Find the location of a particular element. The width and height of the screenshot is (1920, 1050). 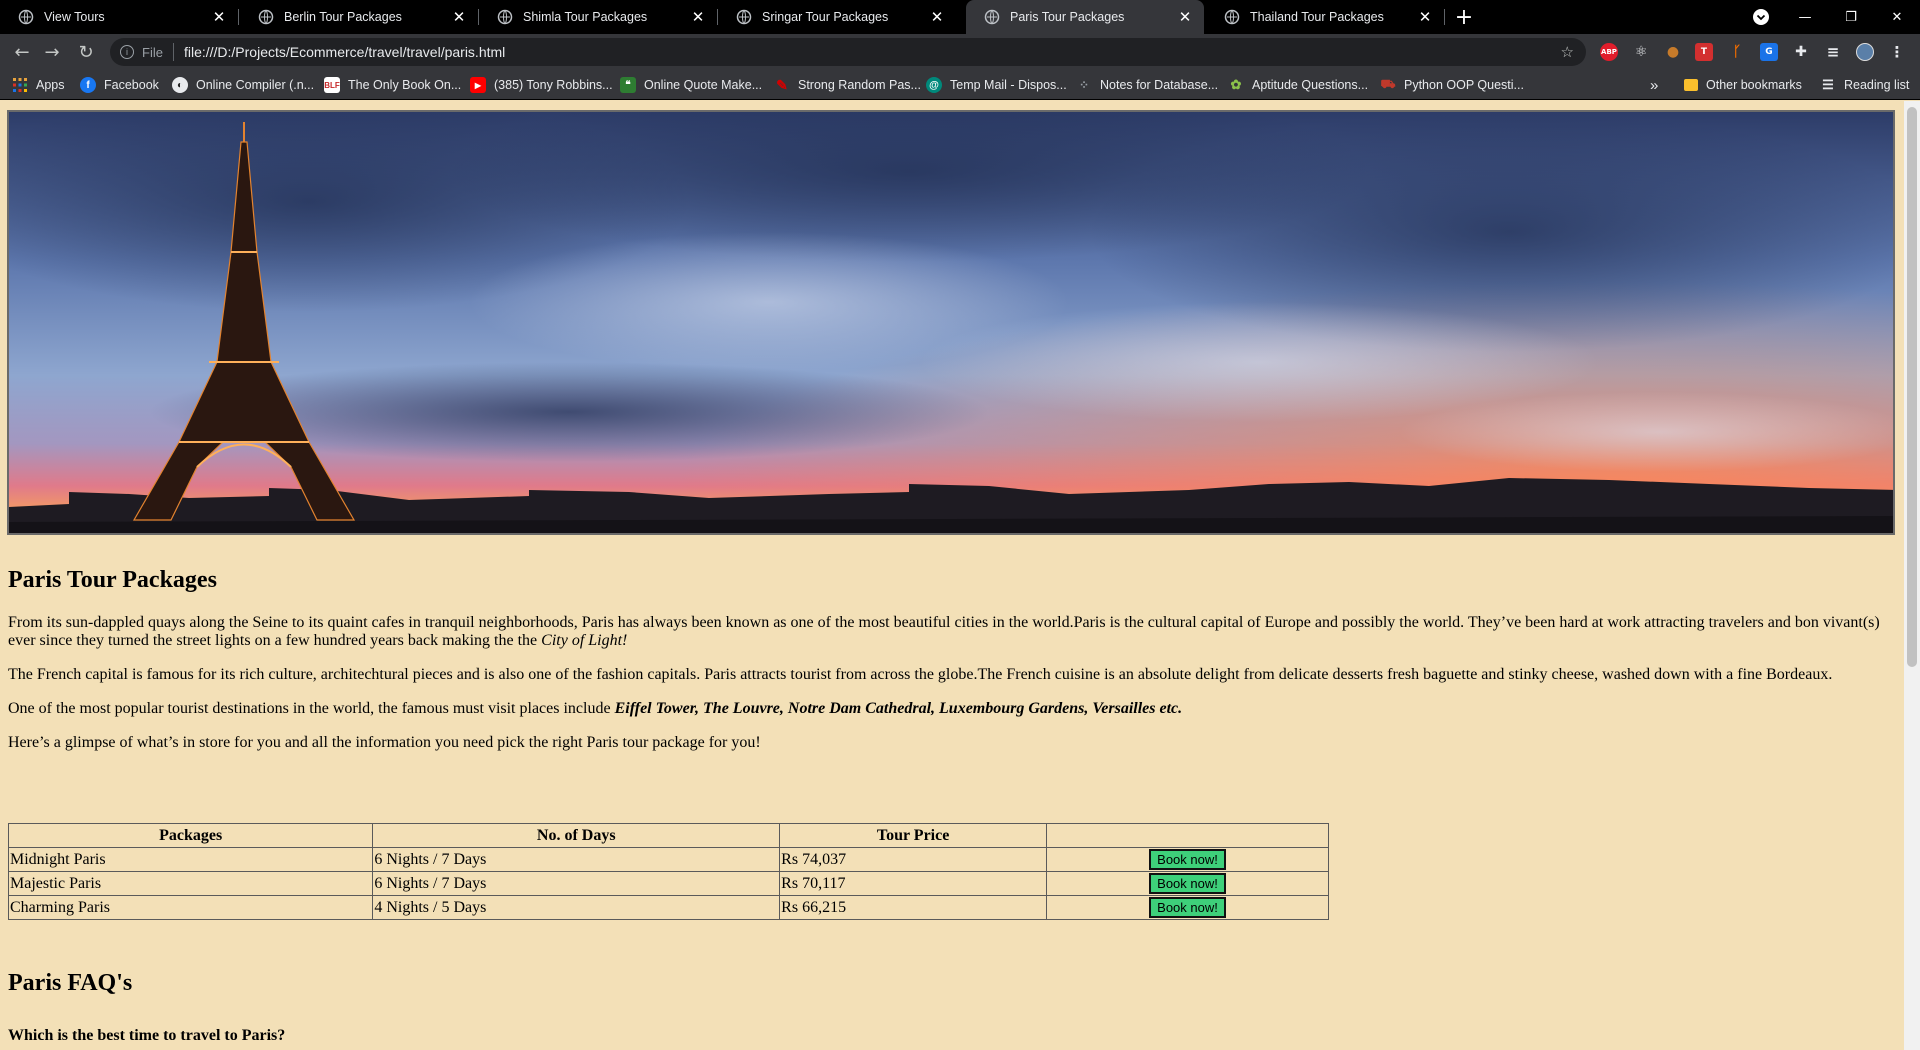

package-name: Majestic Paris is located at coordinates (190, 883).